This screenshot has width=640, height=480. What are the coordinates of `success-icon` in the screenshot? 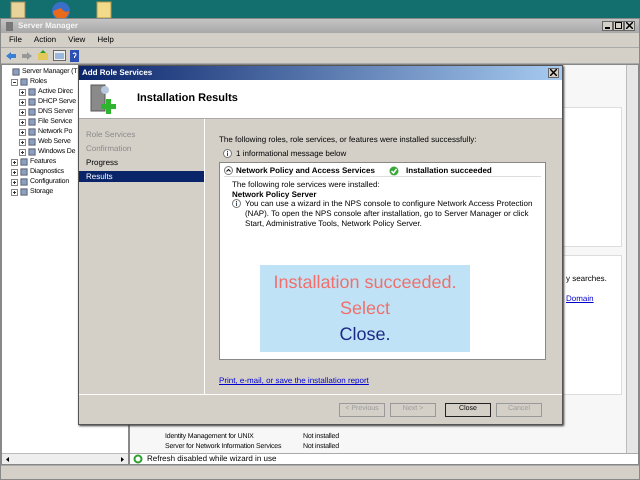 It's located at (394, 171).